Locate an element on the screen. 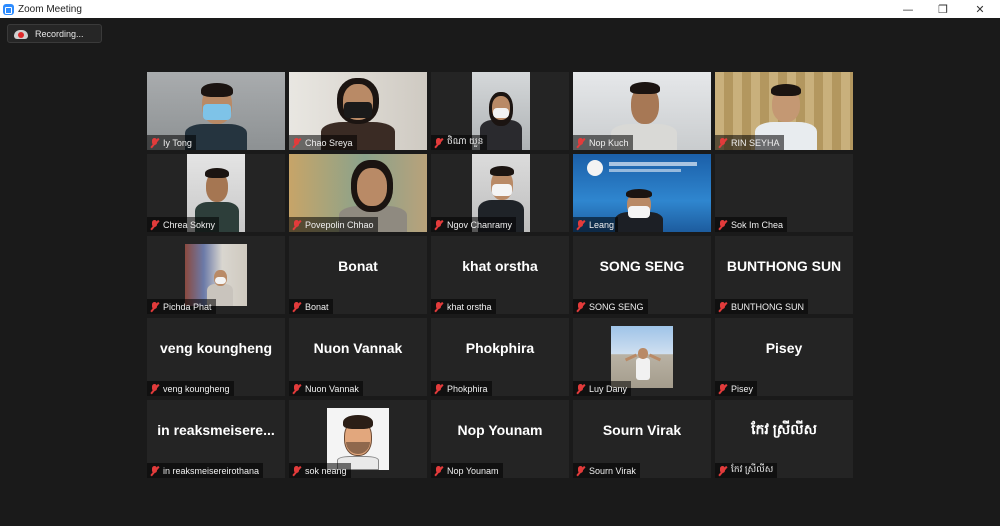  participant-tile: BUNTHONG SUN BUNTHONG SUN is located at coordinates (784, 275).